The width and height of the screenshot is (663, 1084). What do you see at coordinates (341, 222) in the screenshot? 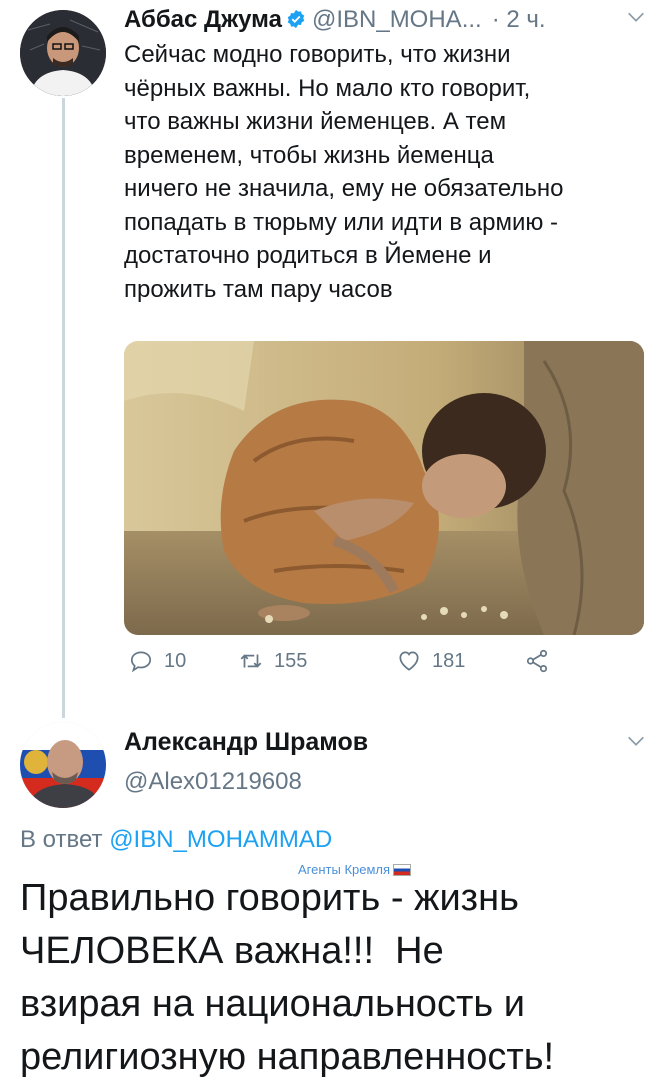
I see `tweet-text-line: попадать в тюрьму или идти в армию -` at bounding box center [341, 222].